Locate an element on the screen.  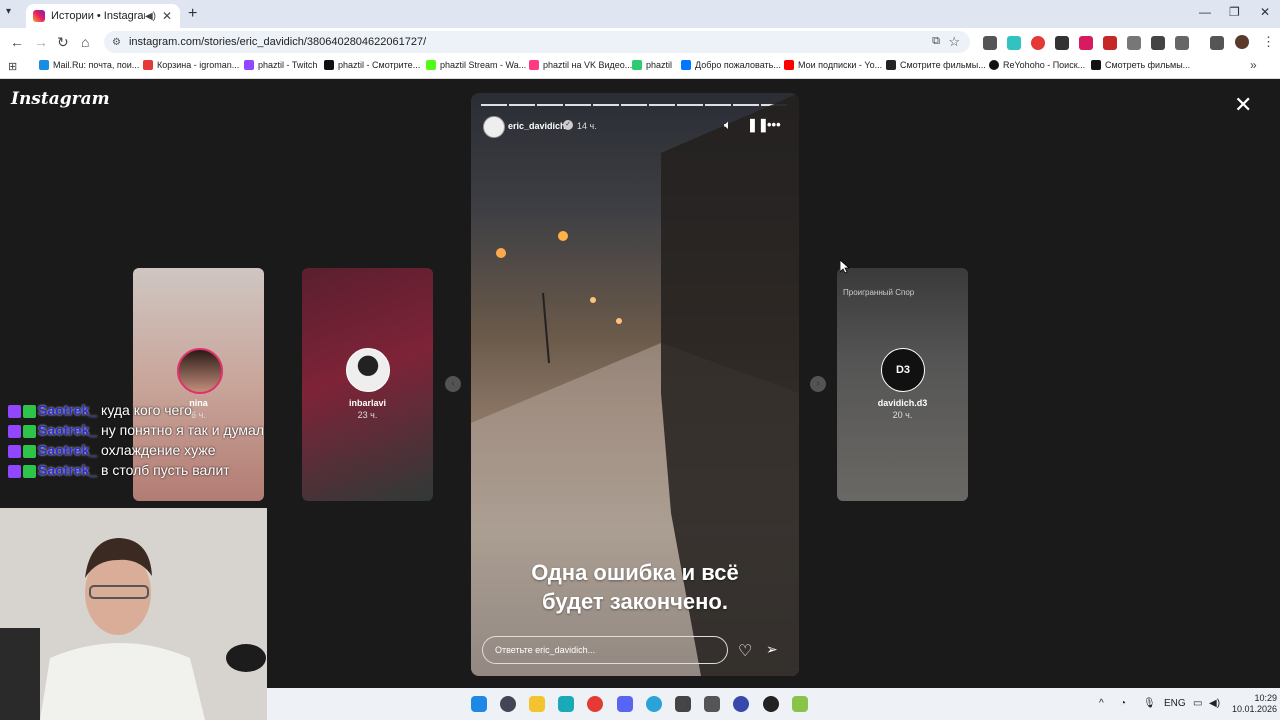
bookmarks-overflow-icon: » is located at coordinates (1253, 65).